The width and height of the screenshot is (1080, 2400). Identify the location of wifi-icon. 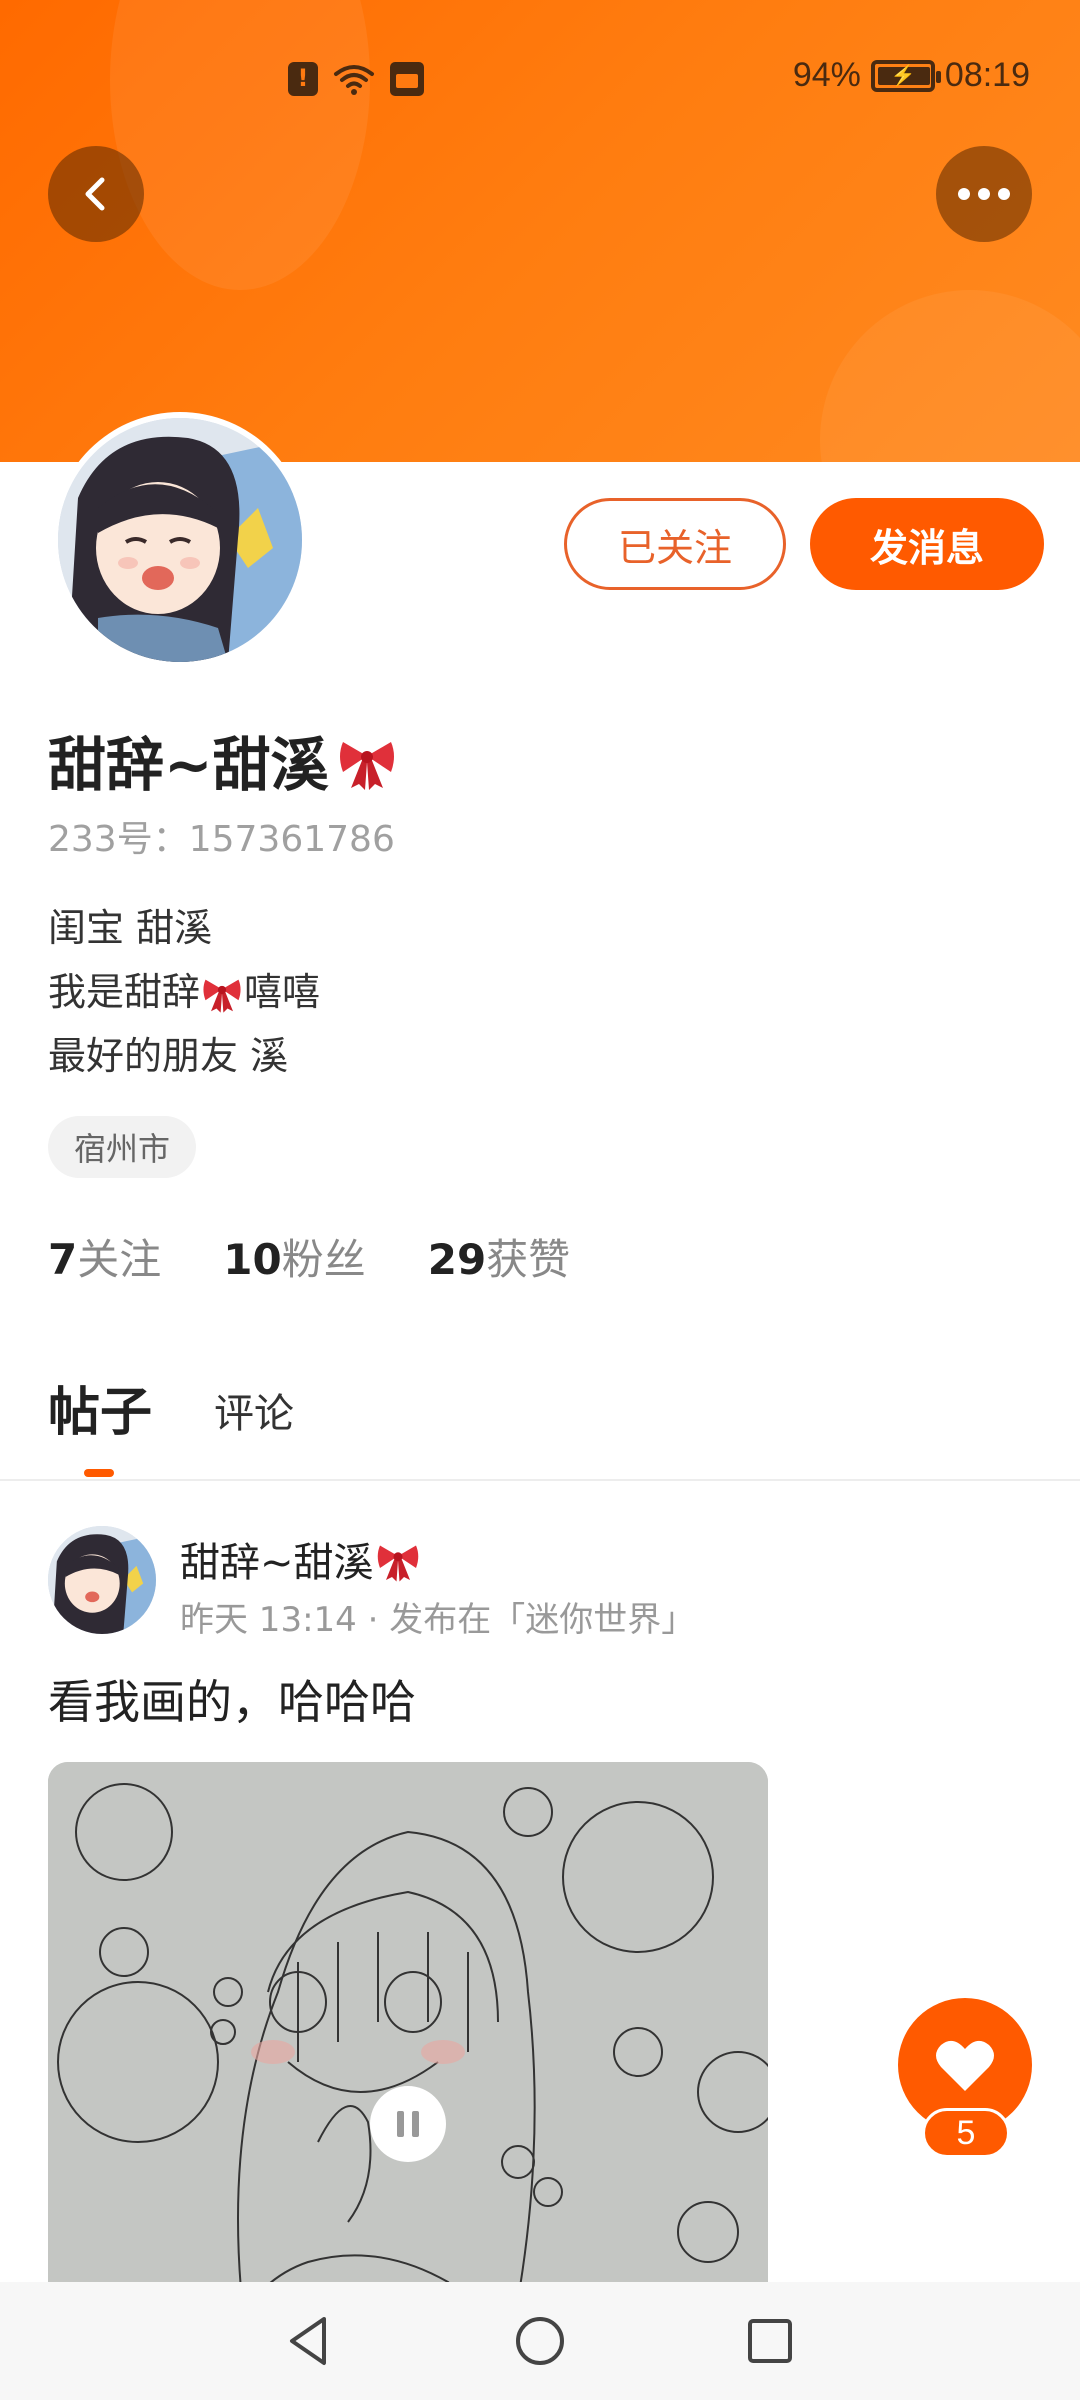
(354, 79).